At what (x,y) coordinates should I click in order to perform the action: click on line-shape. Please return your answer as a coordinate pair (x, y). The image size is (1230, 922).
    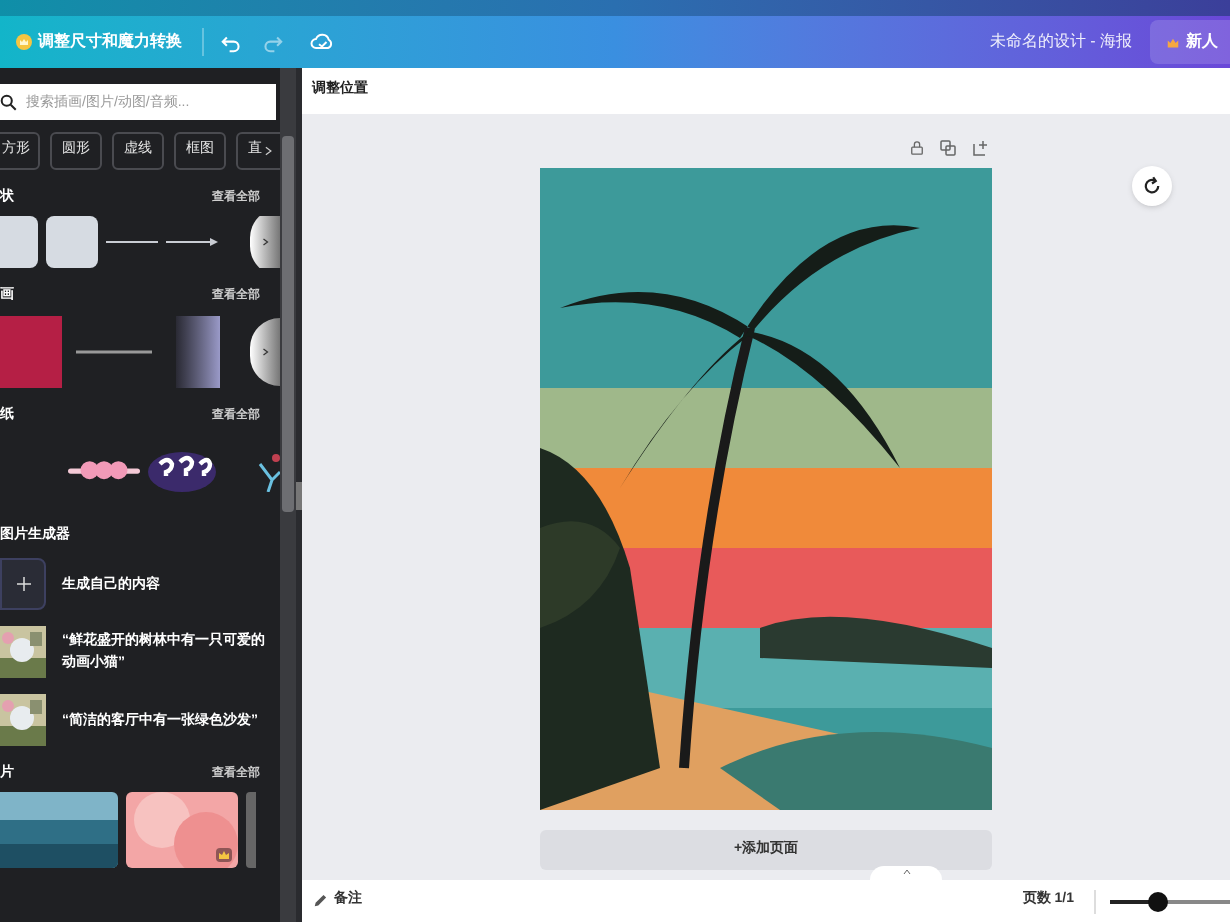
    Looking at the image, I should click on (132, 242).